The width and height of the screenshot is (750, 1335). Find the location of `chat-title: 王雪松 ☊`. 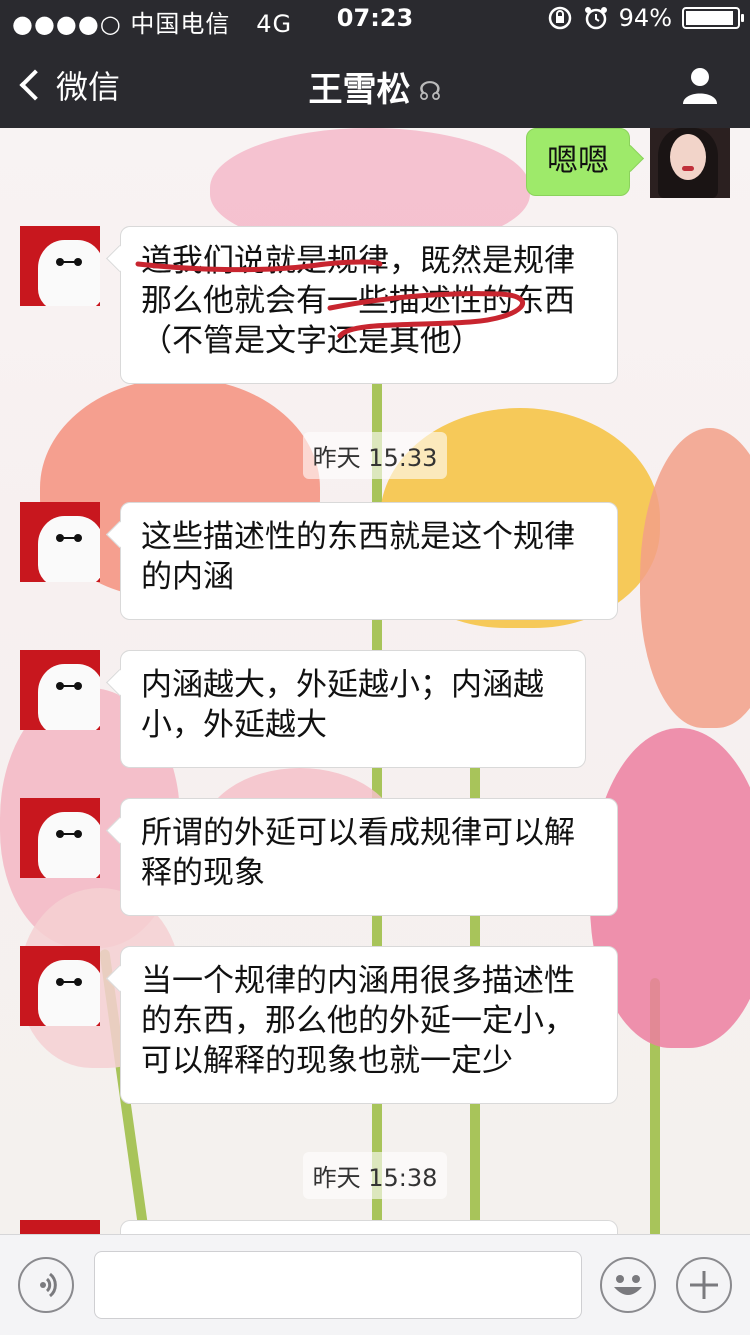

chat-title: 王雪松 ☊ is located at coordinates (375, 86).